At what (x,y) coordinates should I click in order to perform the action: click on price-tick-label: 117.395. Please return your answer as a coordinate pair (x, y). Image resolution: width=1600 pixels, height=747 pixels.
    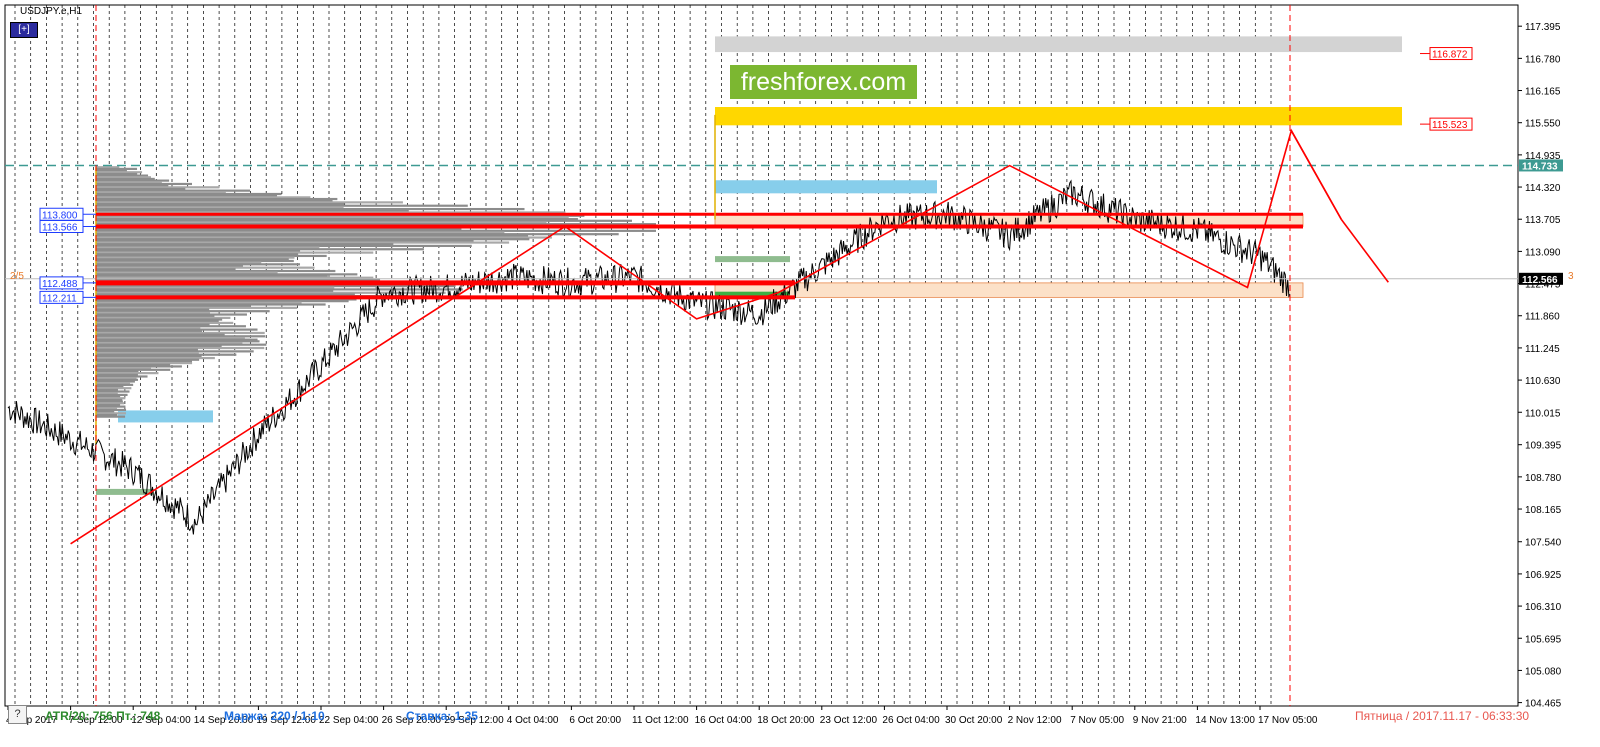
    Looking at the image, I should click on (1543, 27).